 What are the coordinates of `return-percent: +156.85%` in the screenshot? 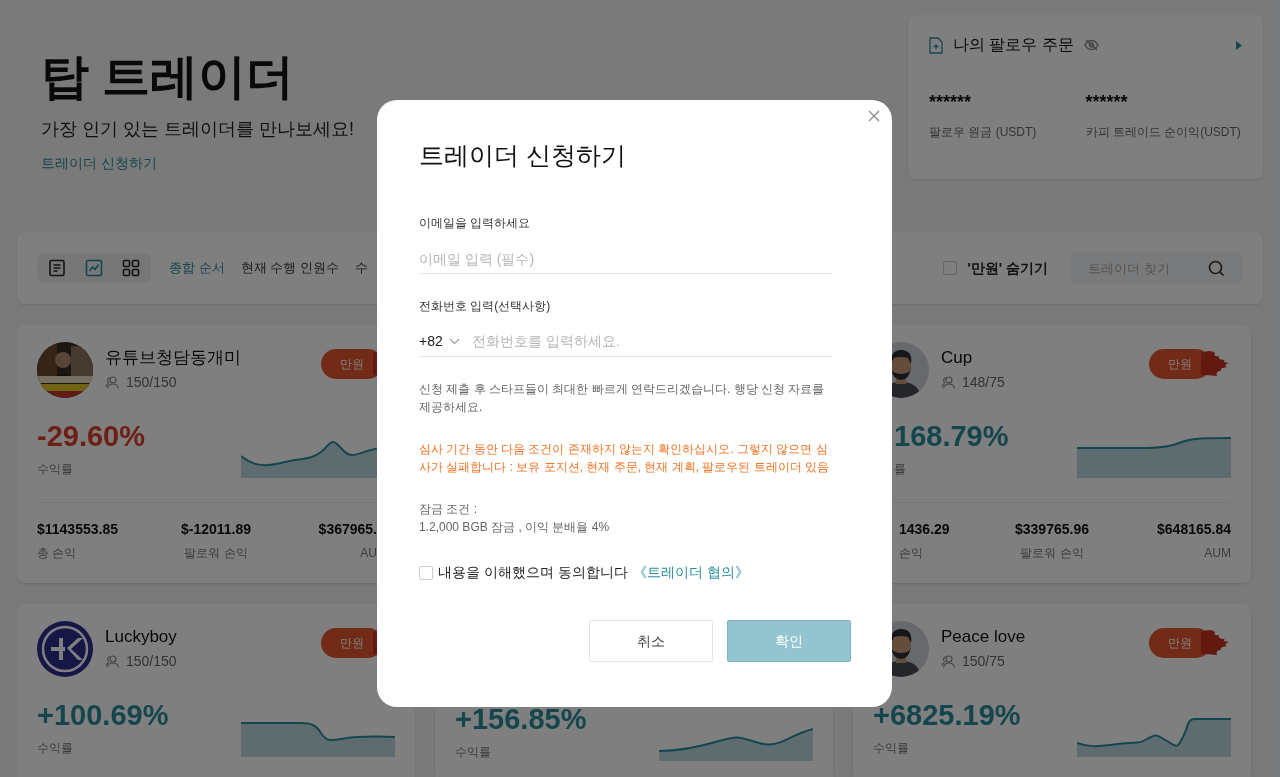 It's located at (521, 719).